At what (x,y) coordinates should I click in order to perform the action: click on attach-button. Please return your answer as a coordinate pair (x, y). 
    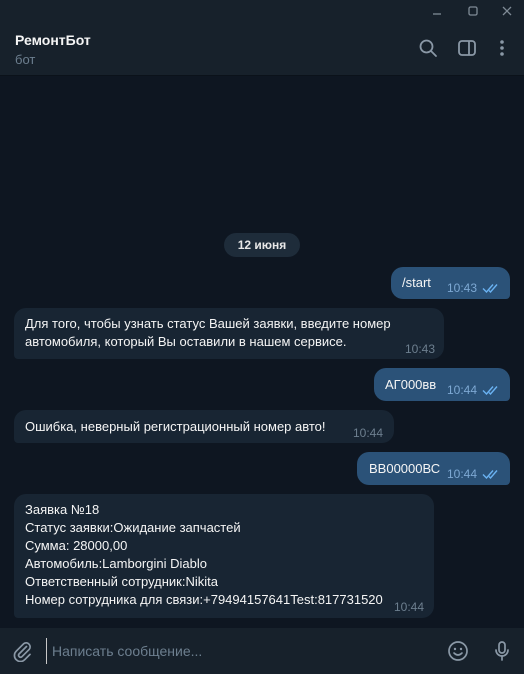
    Looking at the image, I should click on (22, 651).